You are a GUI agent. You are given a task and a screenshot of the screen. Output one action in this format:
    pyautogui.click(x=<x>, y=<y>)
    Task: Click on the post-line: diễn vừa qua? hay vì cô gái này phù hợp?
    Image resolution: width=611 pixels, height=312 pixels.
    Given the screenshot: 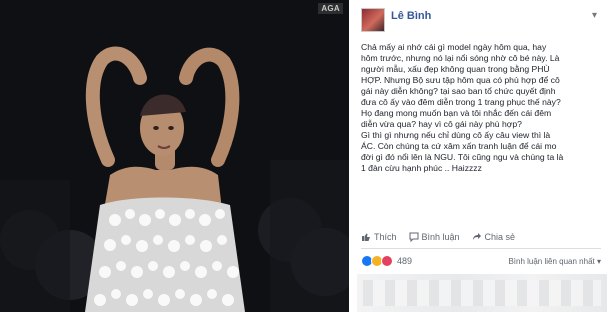 What is the action you would take?
    pyautogui.click(x=441, y=124)
    